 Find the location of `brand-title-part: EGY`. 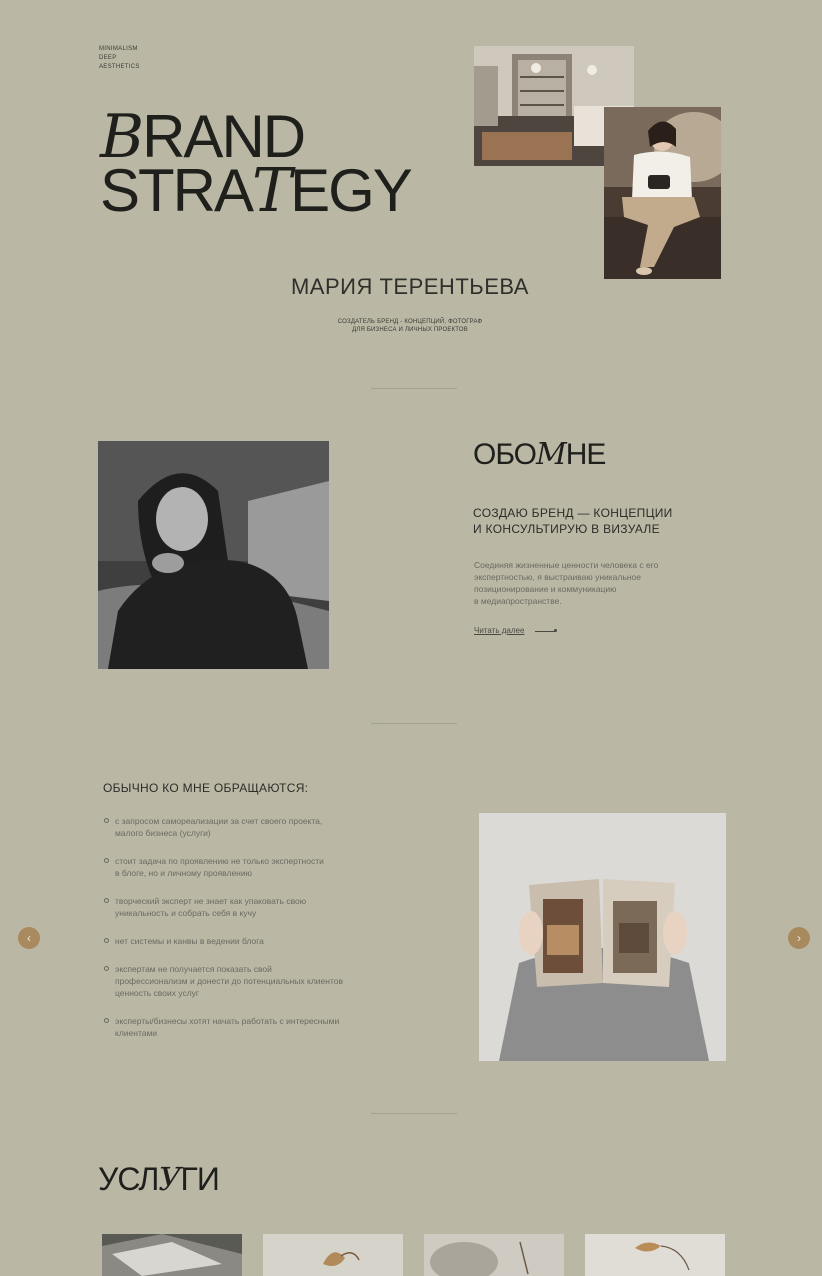

brand-title-part: EGY is located at coordinates (351, 190).